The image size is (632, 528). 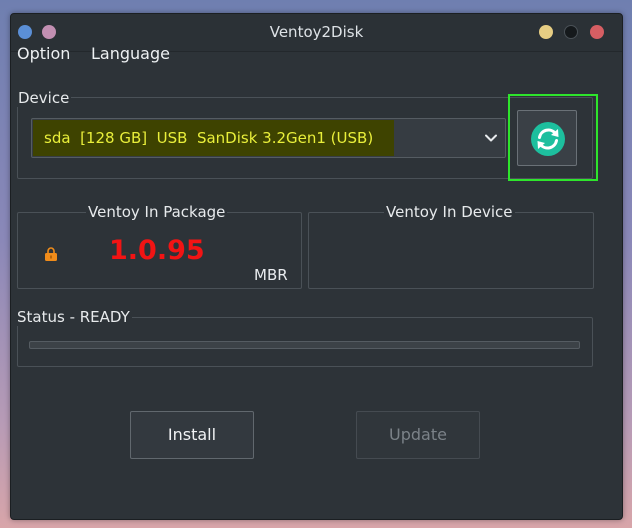 I want to click on update-button: Update, so click(x=418, y=435).